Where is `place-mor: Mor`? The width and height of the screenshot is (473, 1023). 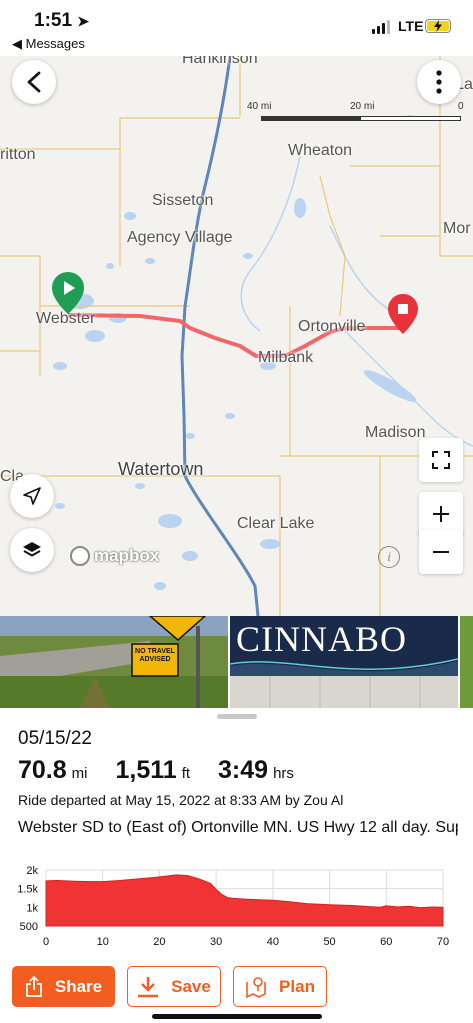 place-mor: Mor is located at coordinates (457, 228).